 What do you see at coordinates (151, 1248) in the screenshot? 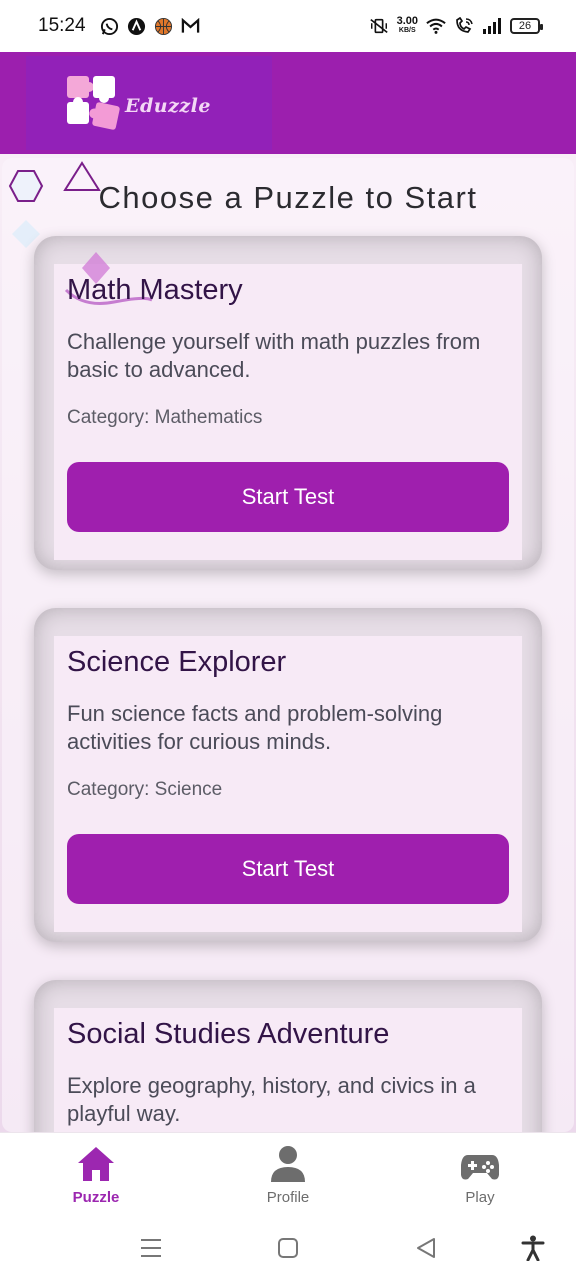
I see `menu-icon` at bounding box center [151, 1248].